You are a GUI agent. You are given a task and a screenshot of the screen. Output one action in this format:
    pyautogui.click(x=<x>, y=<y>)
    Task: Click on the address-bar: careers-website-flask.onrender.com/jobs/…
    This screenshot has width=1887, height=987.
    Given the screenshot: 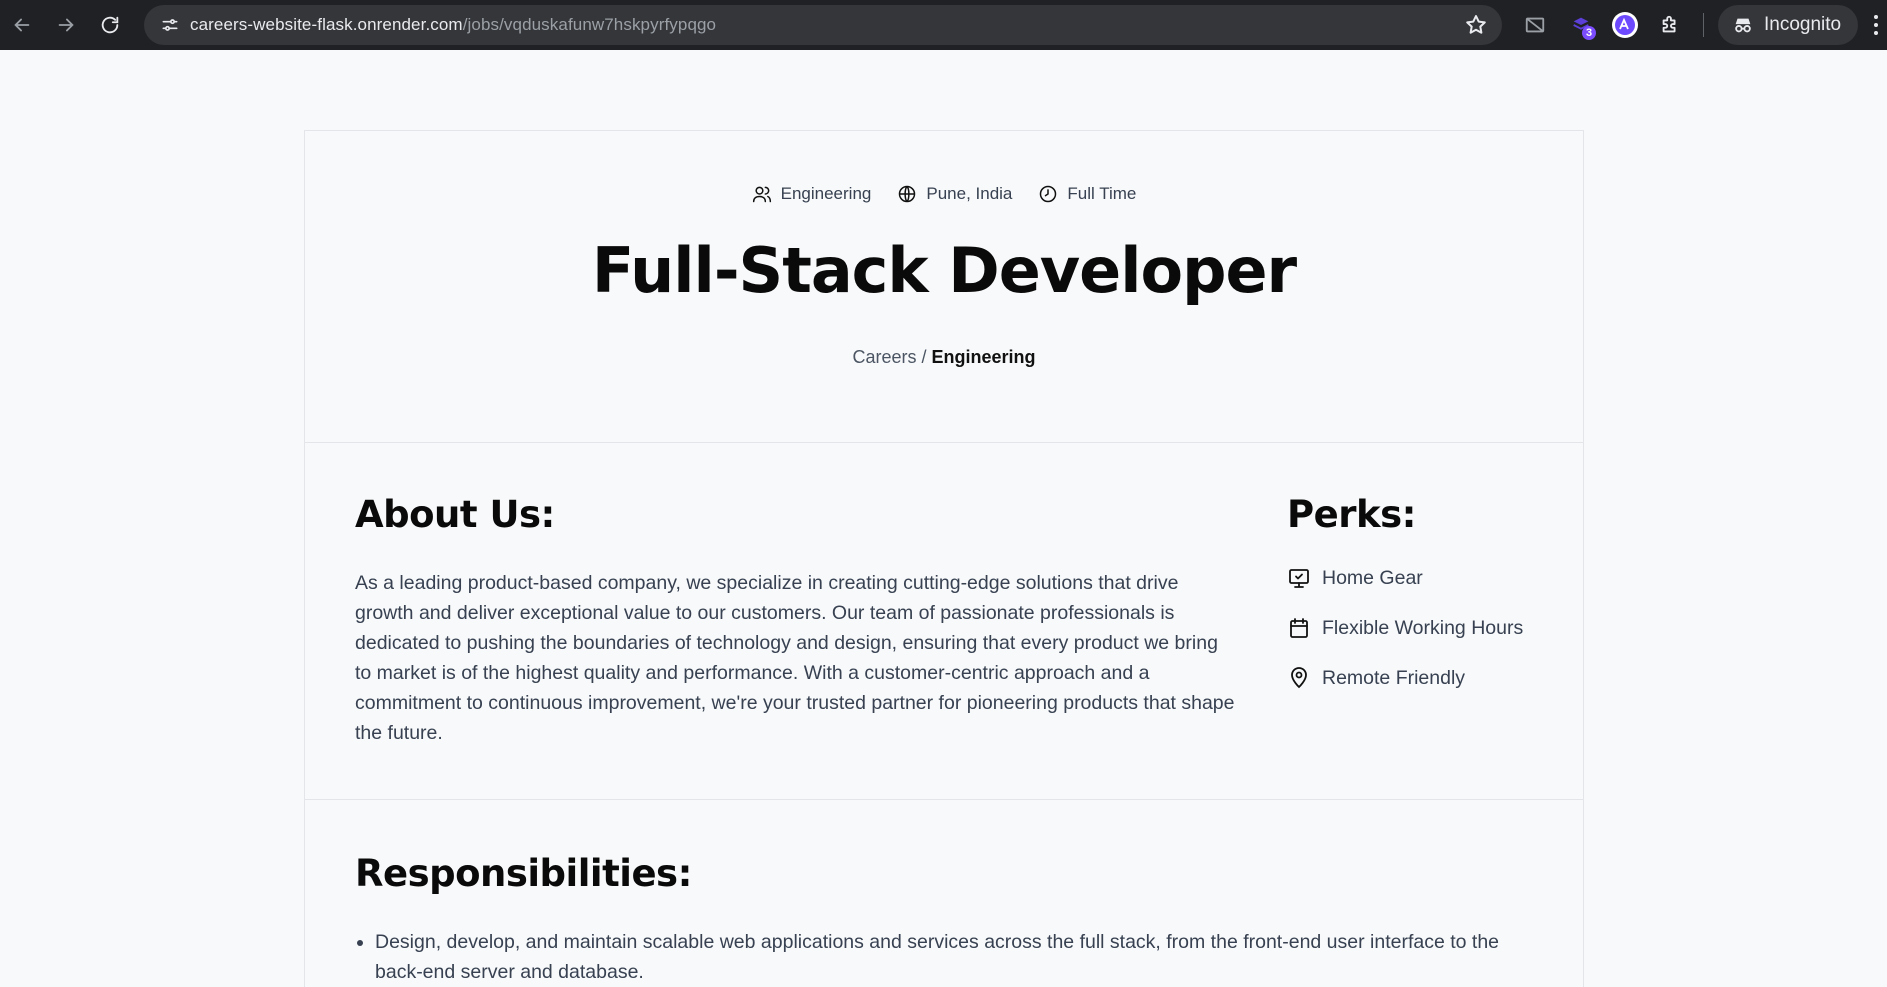 What is the action you would take?
    pyautogui.click(x=823, y=25)
    